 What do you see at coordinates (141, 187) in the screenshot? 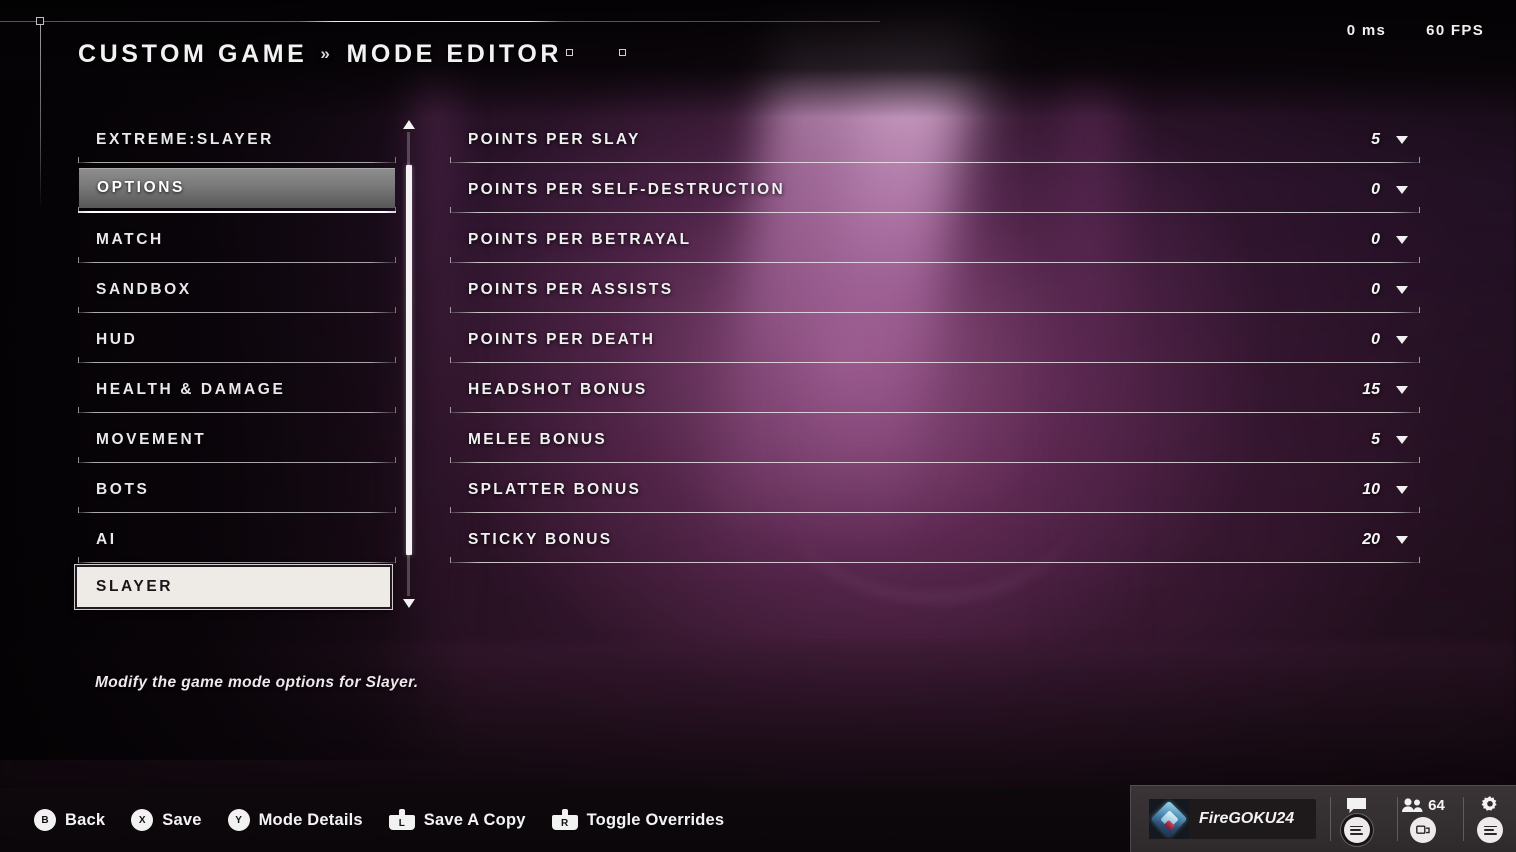
I see `sidebar-item-label: OPTIONS` at bounding box center [141, 187].